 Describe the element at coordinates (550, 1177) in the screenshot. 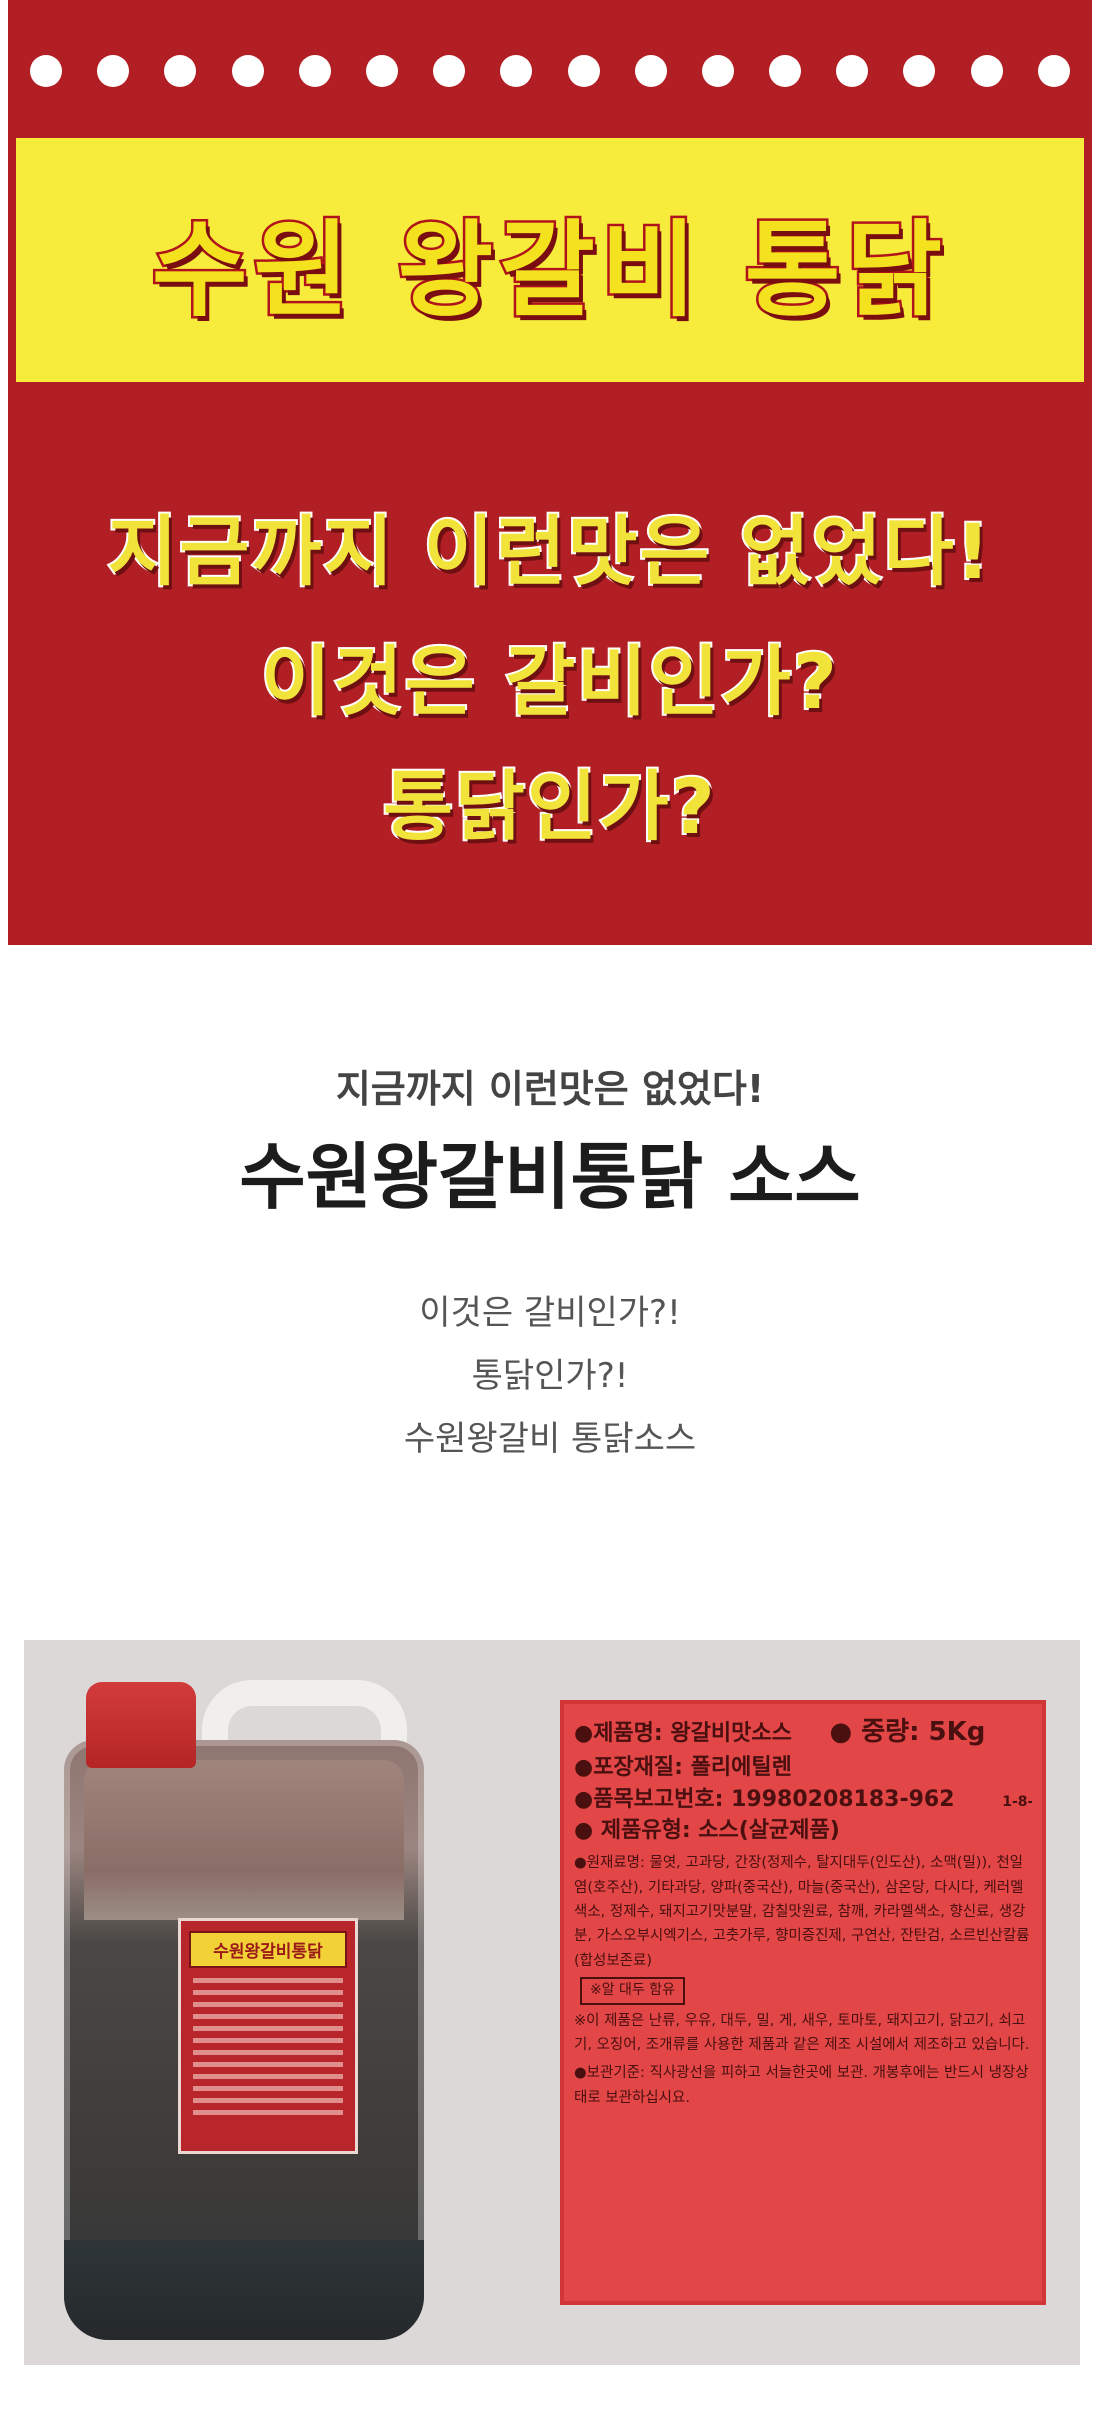

I see `product-headline: 수원왕갈비통닭 소스` at that location.